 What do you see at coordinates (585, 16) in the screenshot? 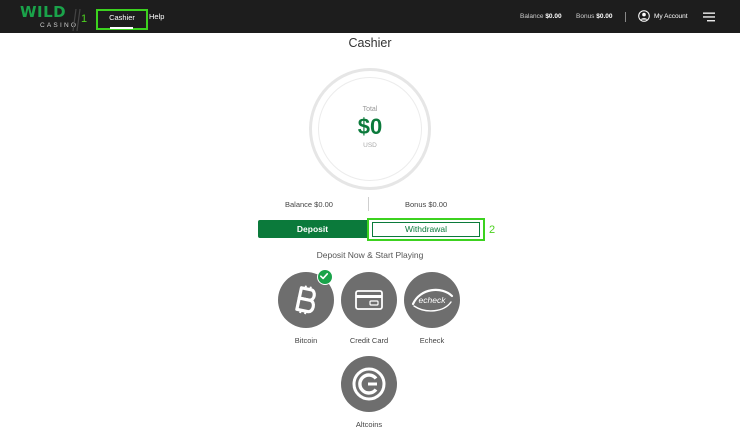
I see `topbar-bonus-label: Bonus` at bounding box center [585, 16].